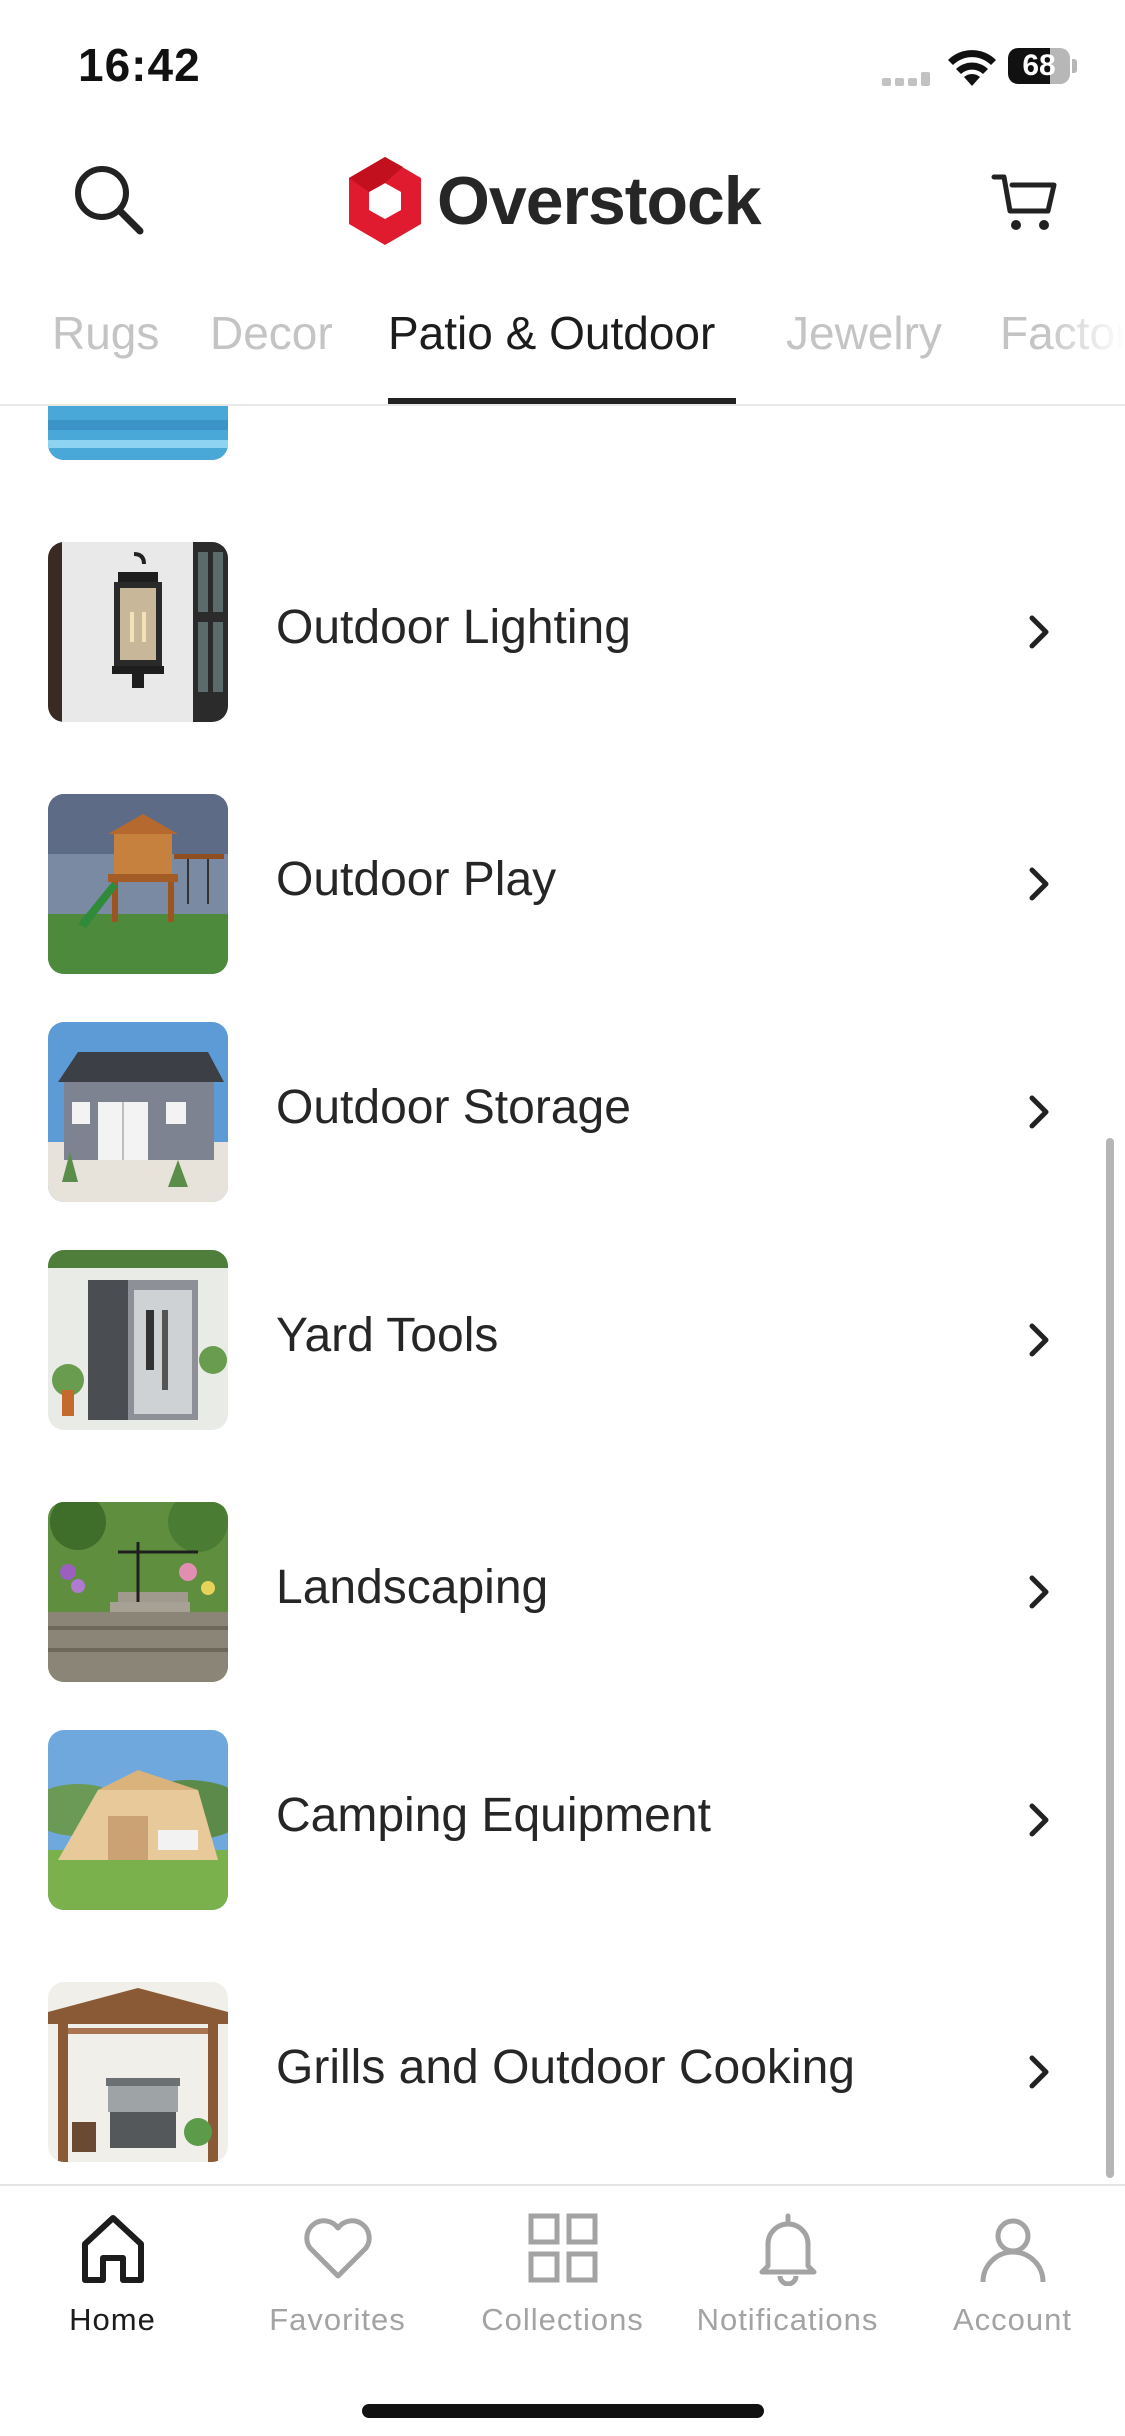  I want to click on category-label: Grills and Outdoor Cooking, so click(565, 2067).